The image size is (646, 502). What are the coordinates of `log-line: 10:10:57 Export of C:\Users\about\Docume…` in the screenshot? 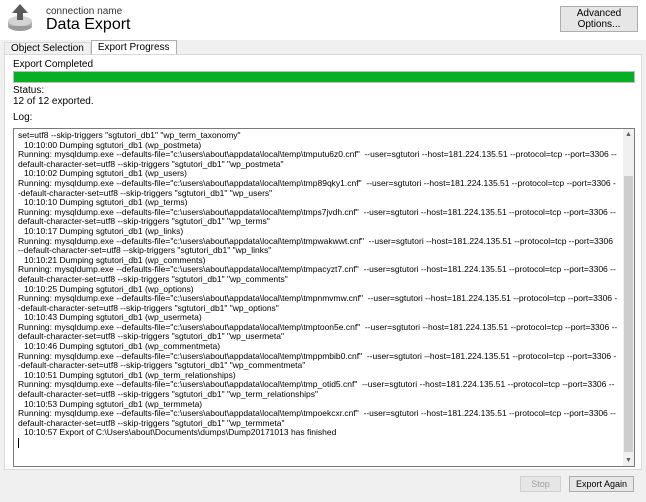 It's located at (180, 432).